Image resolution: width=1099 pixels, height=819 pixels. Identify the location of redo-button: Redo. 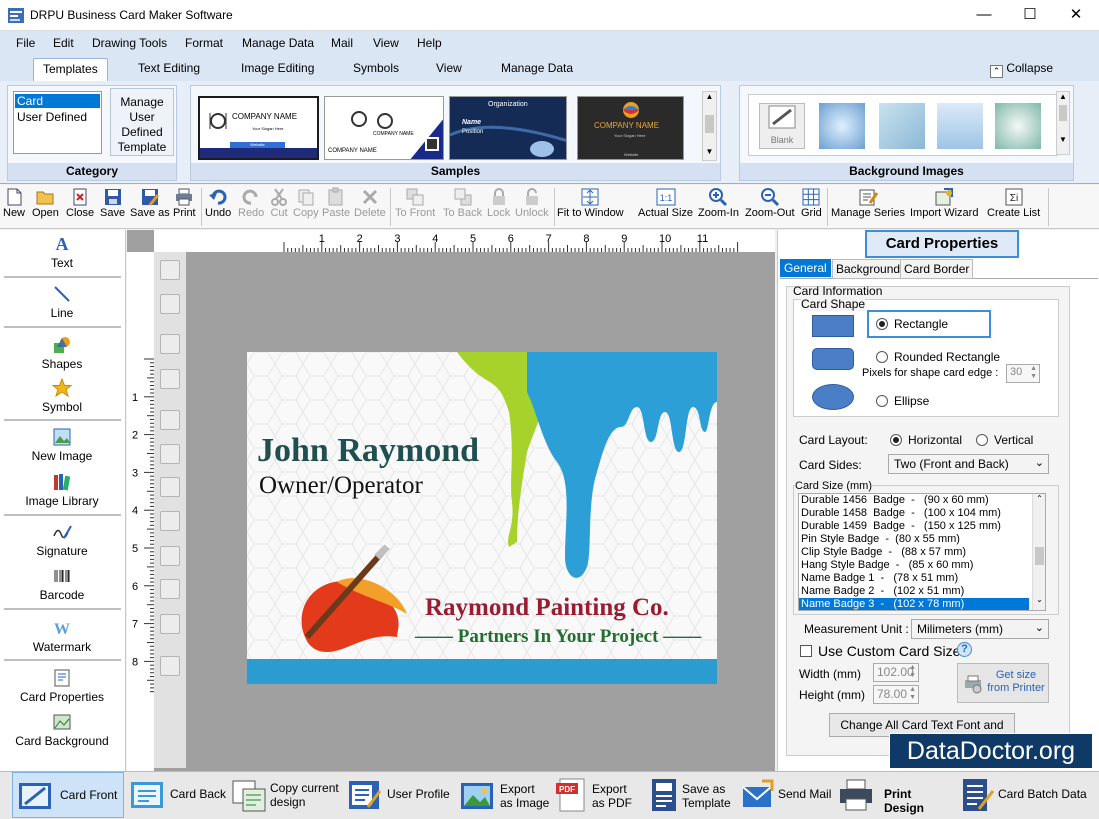
(251, 203).